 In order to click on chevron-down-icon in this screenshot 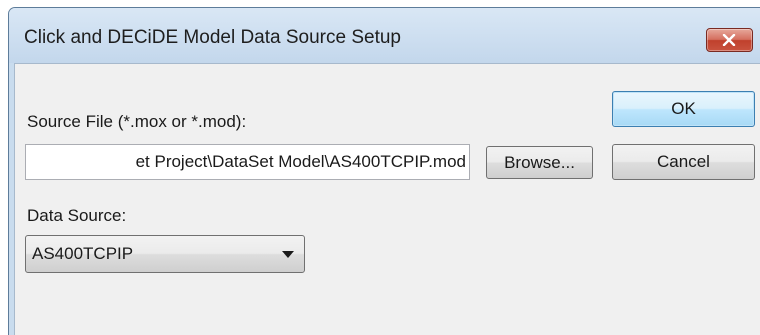, I will do `click(288, 254)`.